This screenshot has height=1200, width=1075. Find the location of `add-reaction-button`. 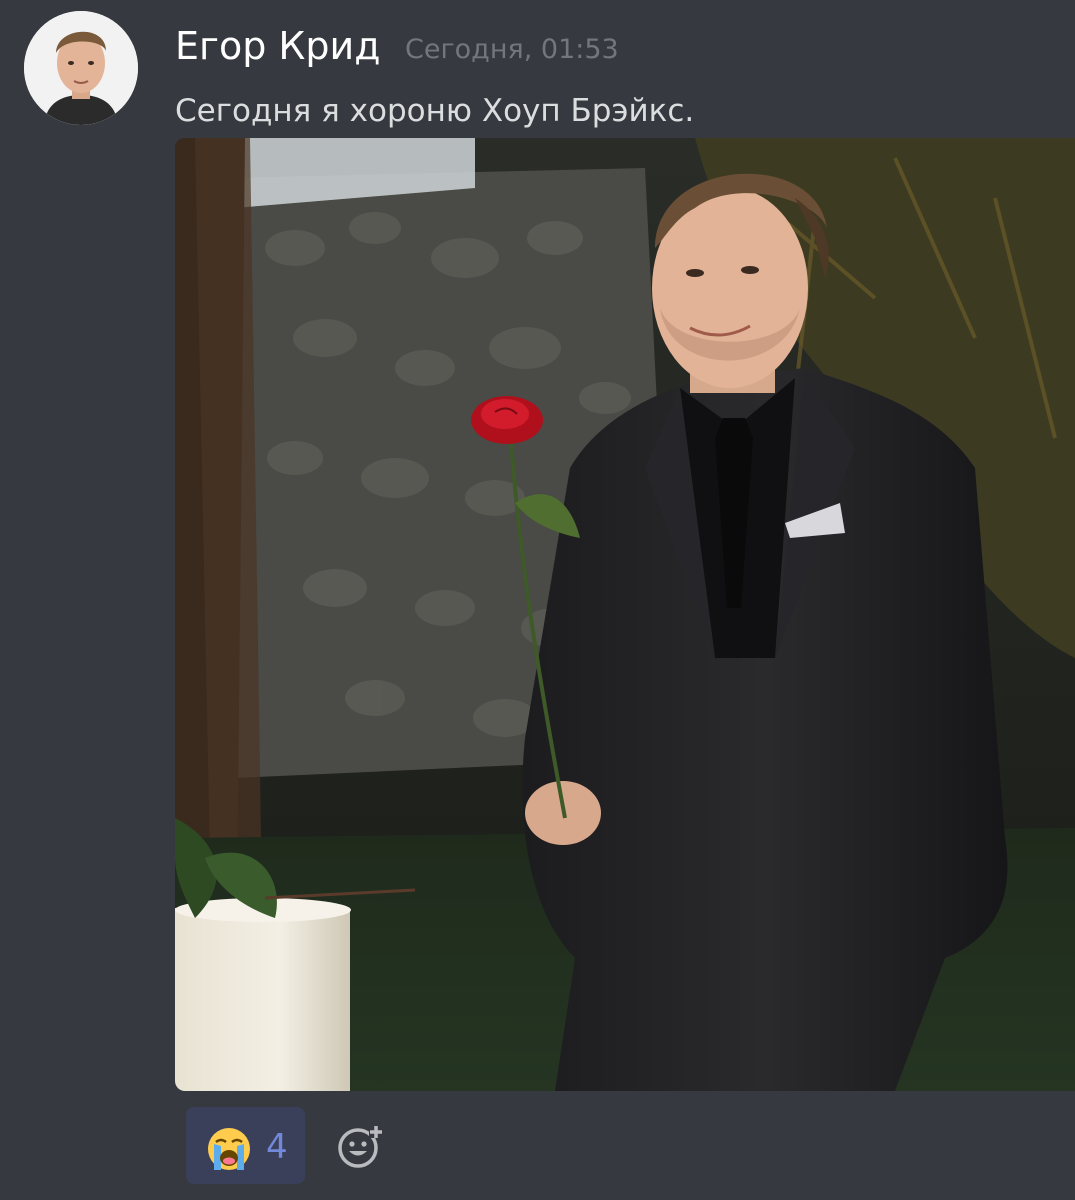

add-reaction-button is located at coordinates (360, 1146).